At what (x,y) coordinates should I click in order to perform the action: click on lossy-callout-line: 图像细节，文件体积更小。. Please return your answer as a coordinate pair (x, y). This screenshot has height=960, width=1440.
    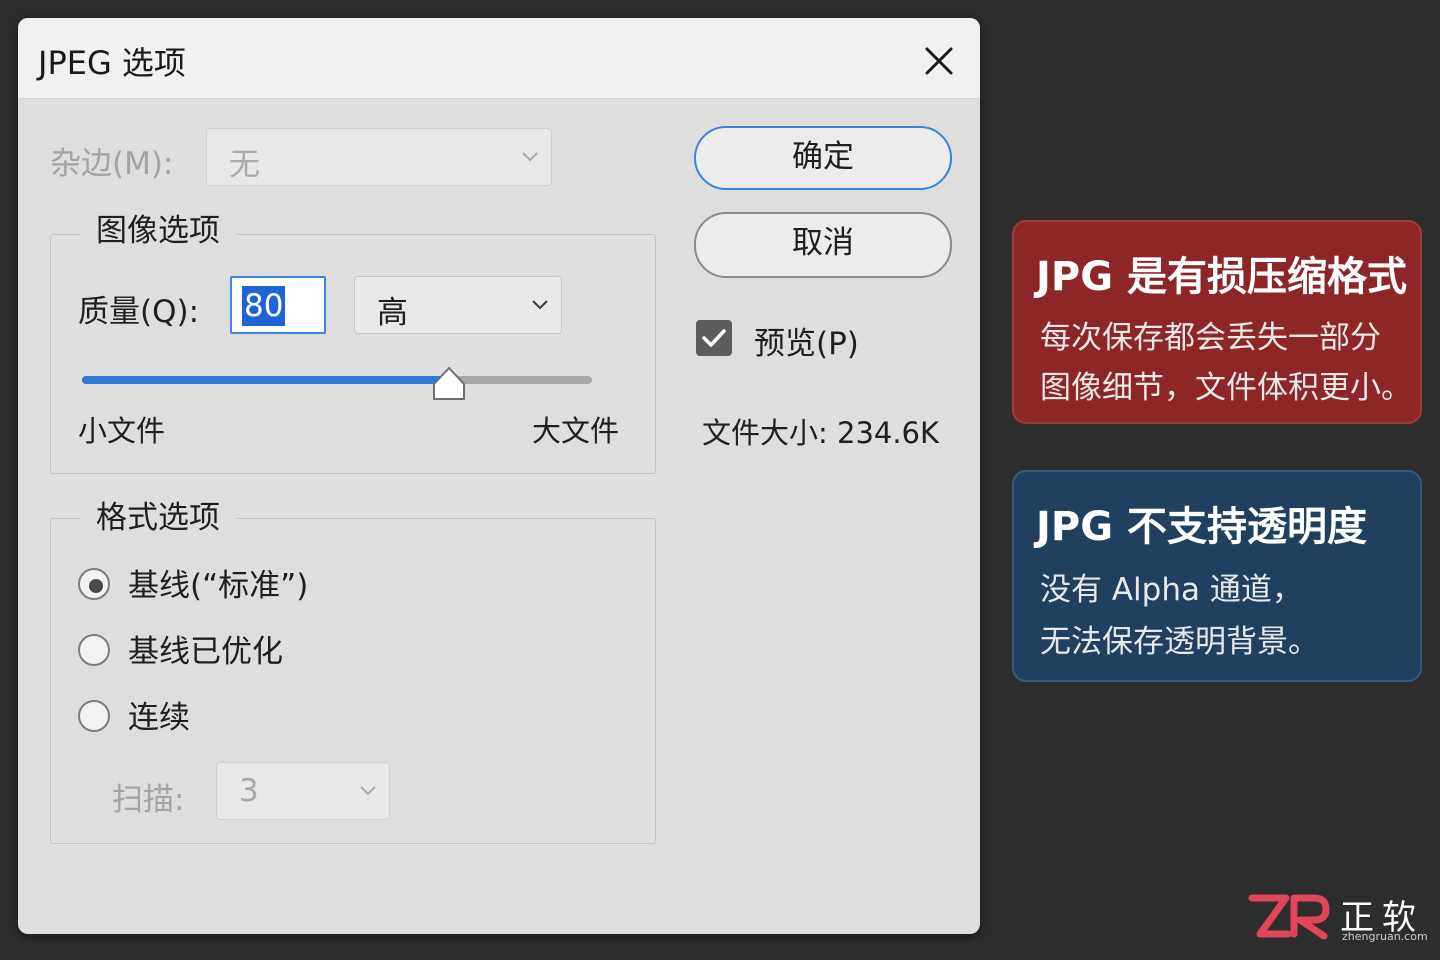
    Looking at the image, I should click on (1226, 388).